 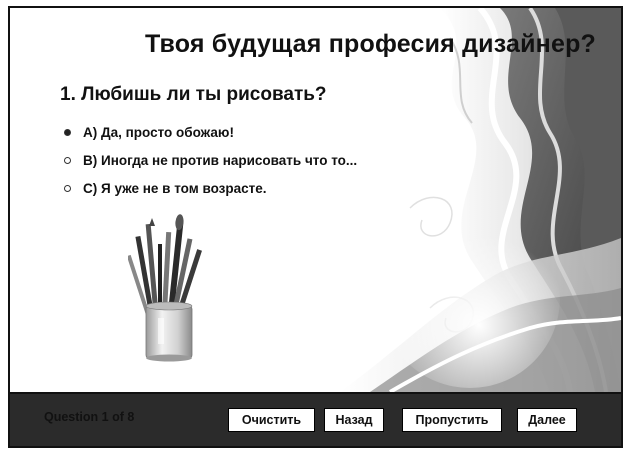 I want to click on back-button: Назад, so click(x=354, y=420).